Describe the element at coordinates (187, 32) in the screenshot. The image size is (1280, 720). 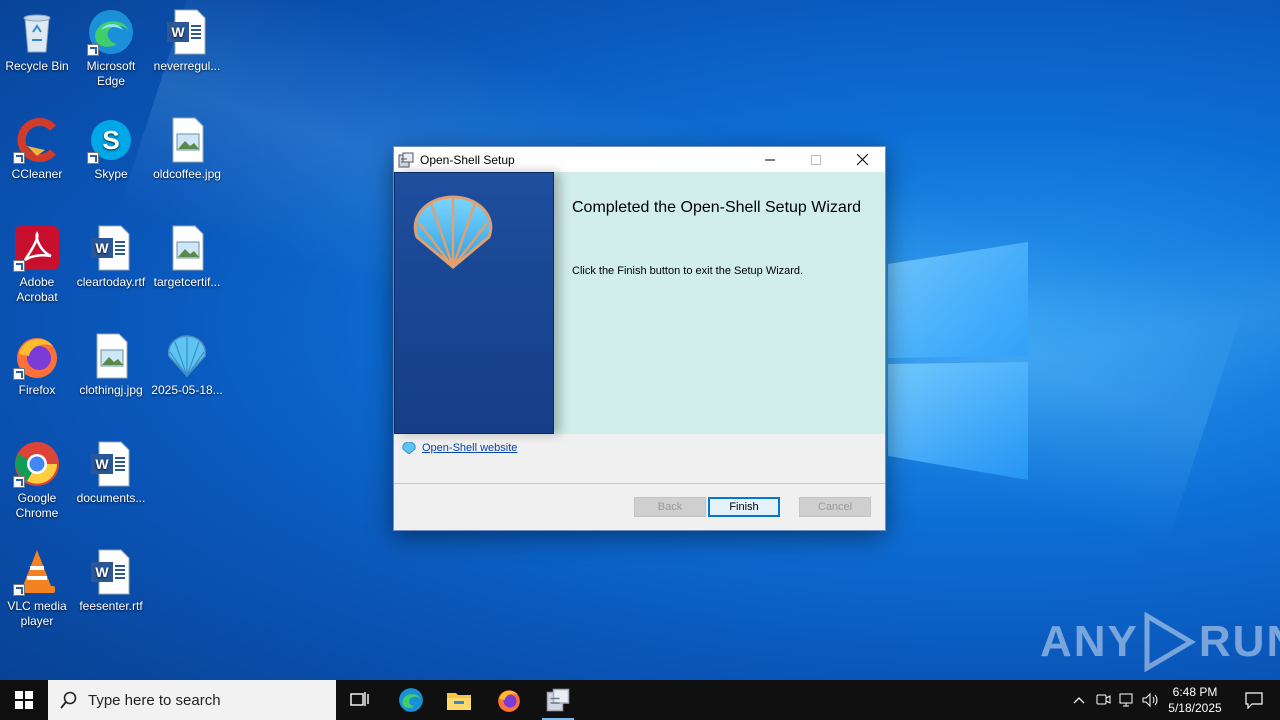
I see `word-document-icon: W` at that location.